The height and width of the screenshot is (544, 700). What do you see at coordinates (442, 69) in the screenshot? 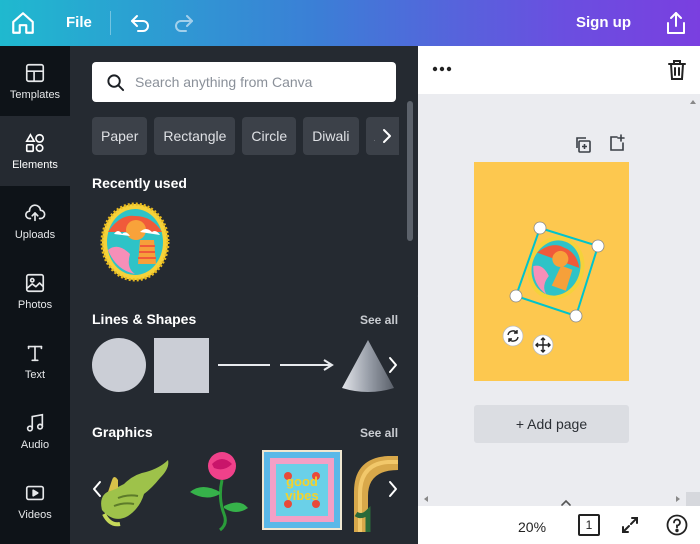
I see `more-options-icon` at bounding box center [442, 69].